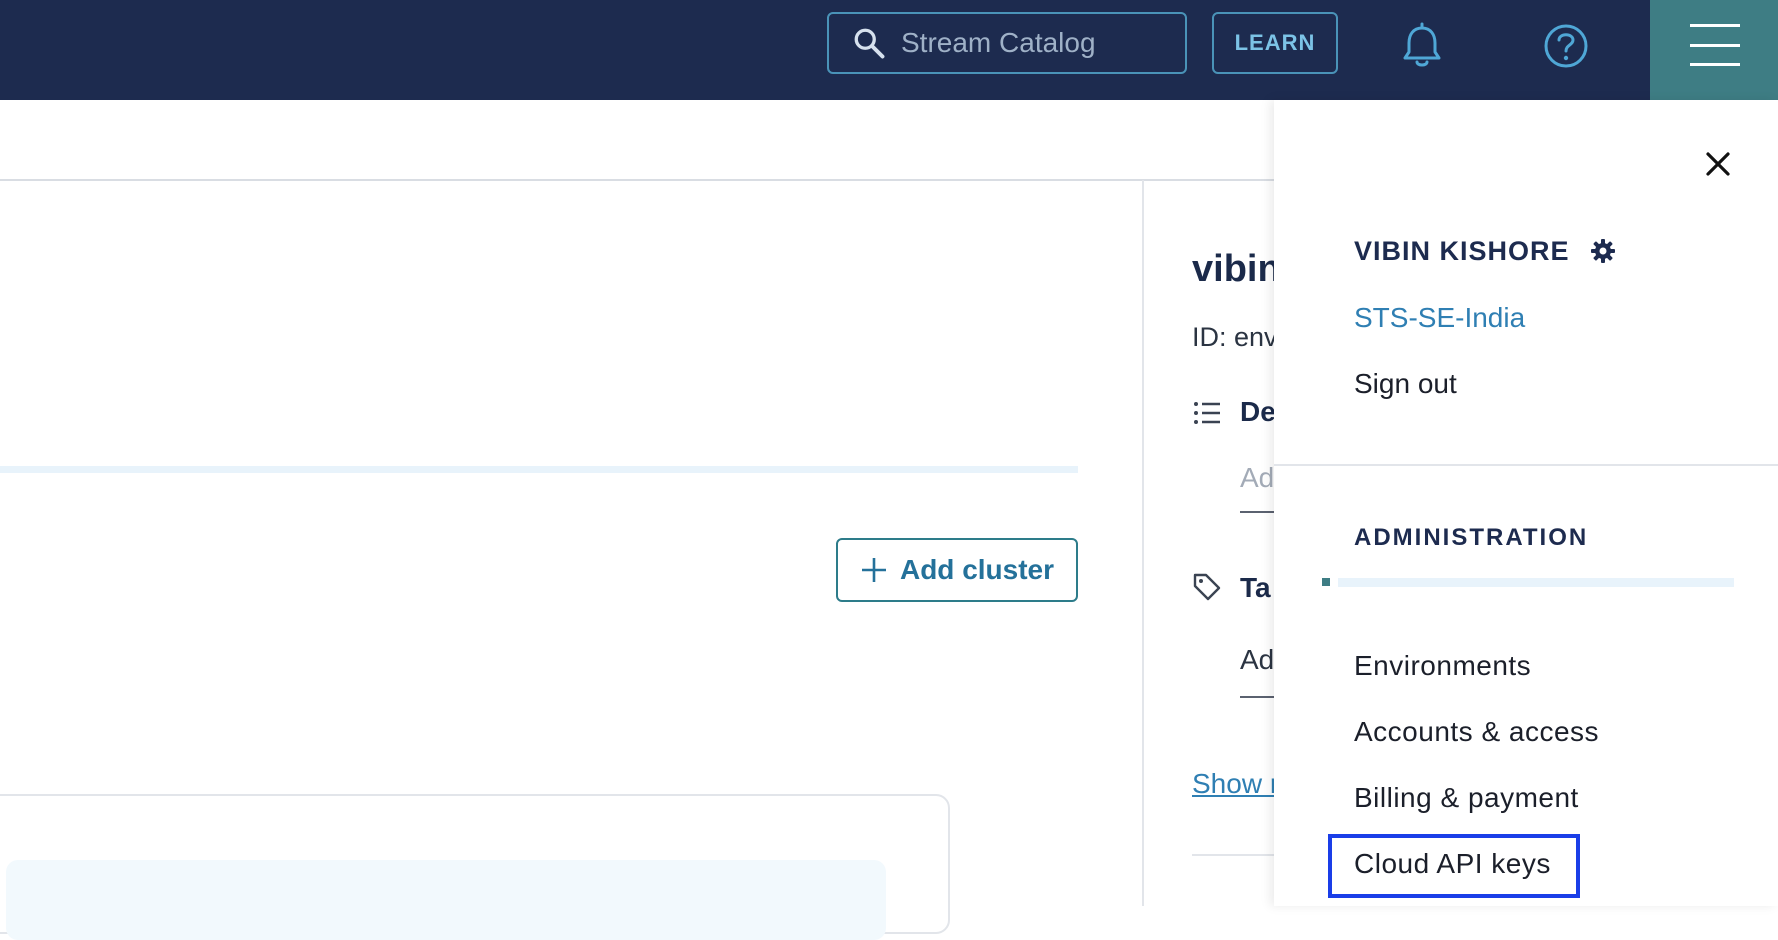 This screenshot has height=940, width=1778. What do you see at coordinates (1536, 582) in the screenshot?
I see `scroll-track` at bounding box center [1536, 582].